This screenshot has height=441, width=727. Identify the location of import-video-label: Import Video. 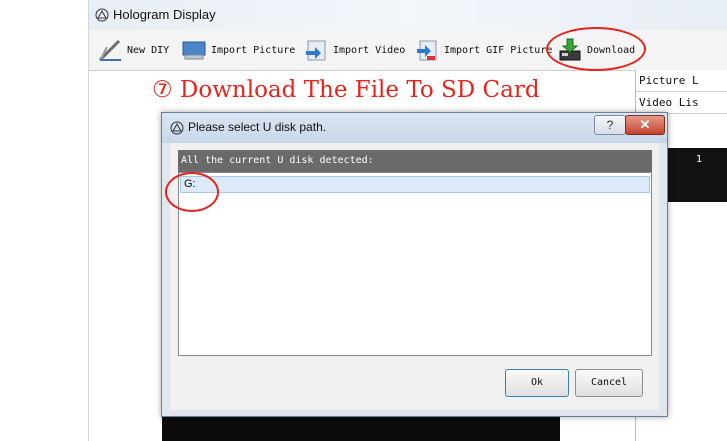
(369, 50).